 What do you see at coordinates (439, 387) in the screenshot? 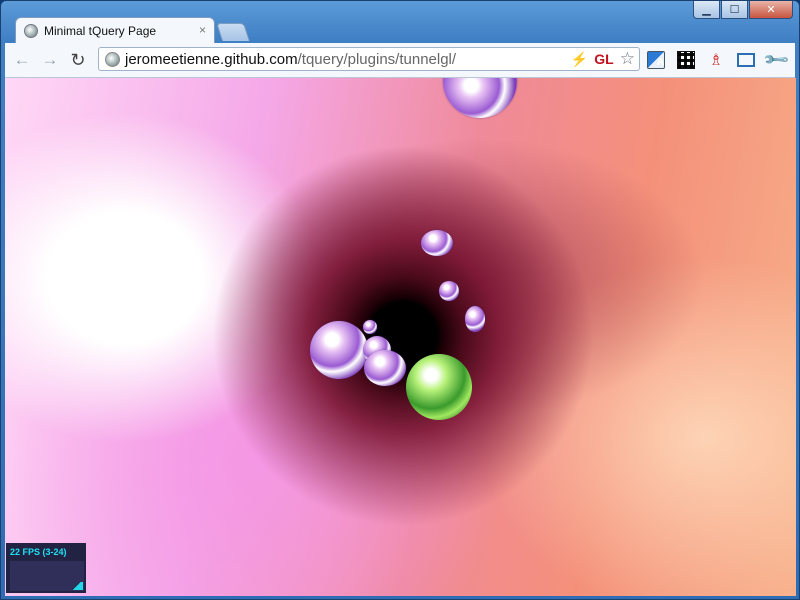
I see `sphere-green` at bounding box center [439, 387].